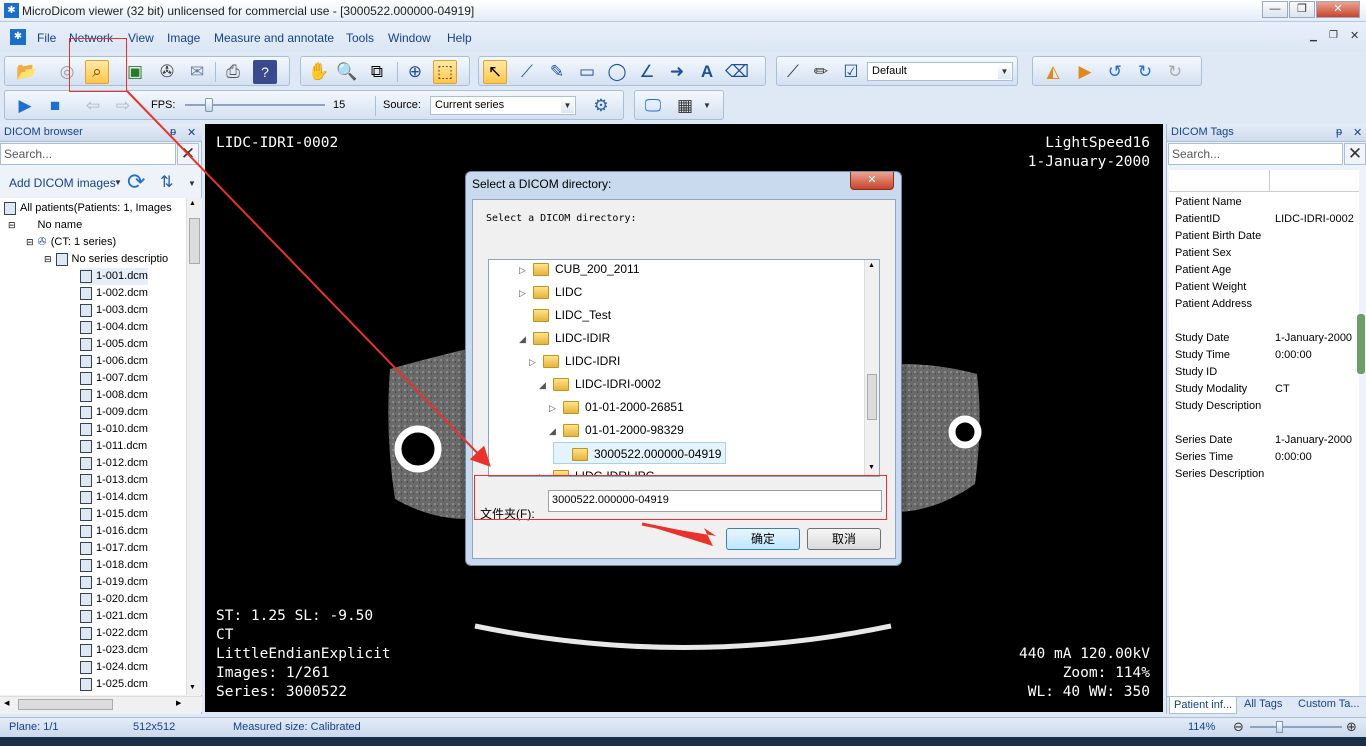 The image size is (1366, 746). I want to click on print-icon: ⎙, so click(233, 72).